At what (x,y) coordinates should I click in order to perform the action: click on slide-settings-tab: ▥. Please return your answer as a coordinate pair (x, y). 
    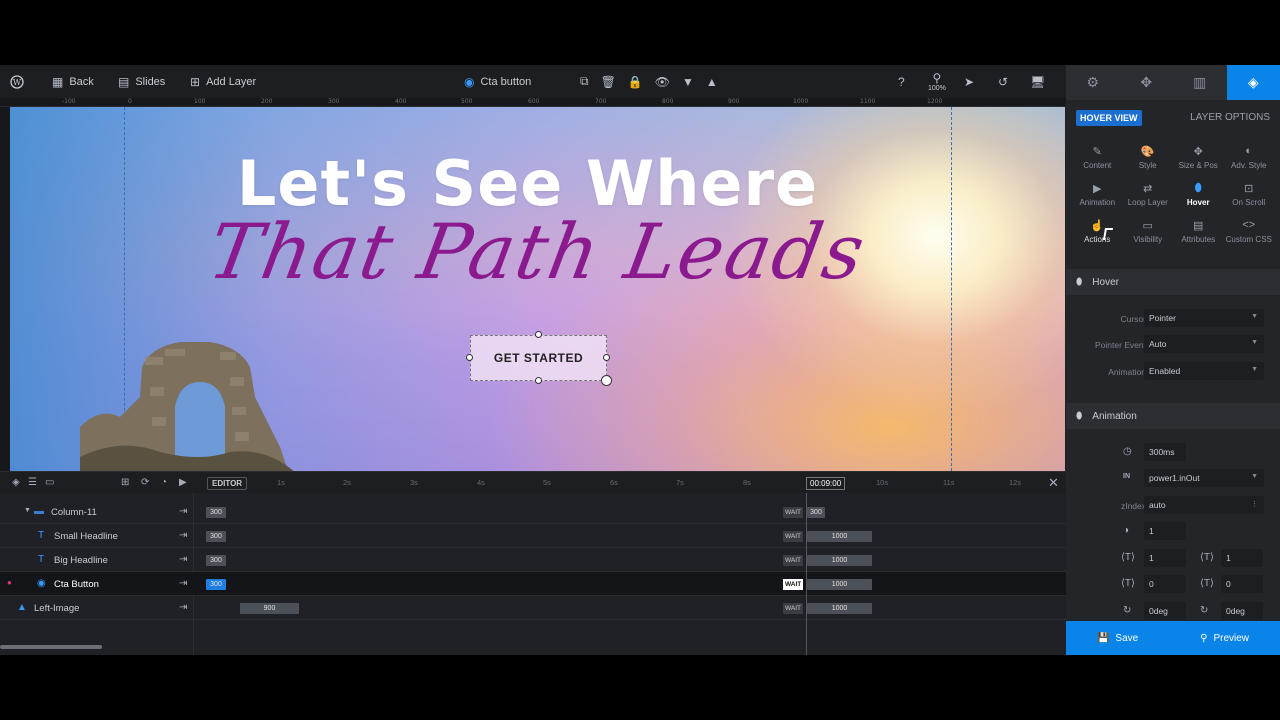
    Looking at the image, I should click on (1200, 82).